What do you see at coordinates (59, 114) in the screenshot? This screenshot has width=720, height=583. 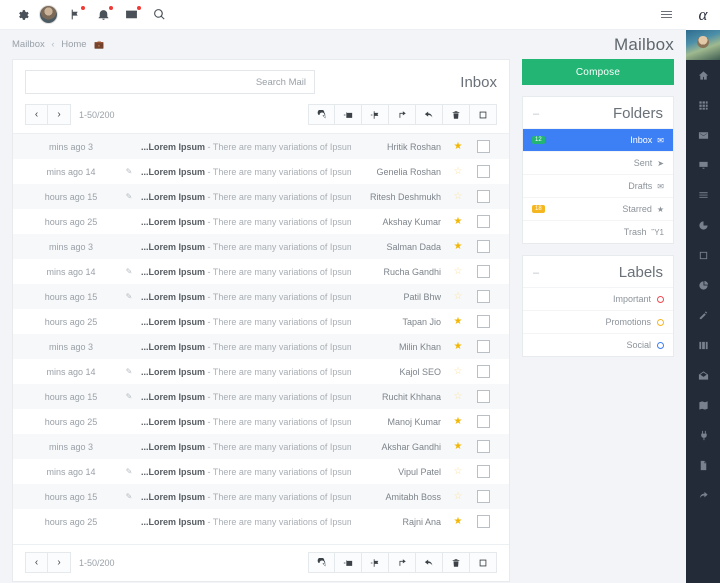 I see `next-page-button: ›` at bounding box center [59, 114].